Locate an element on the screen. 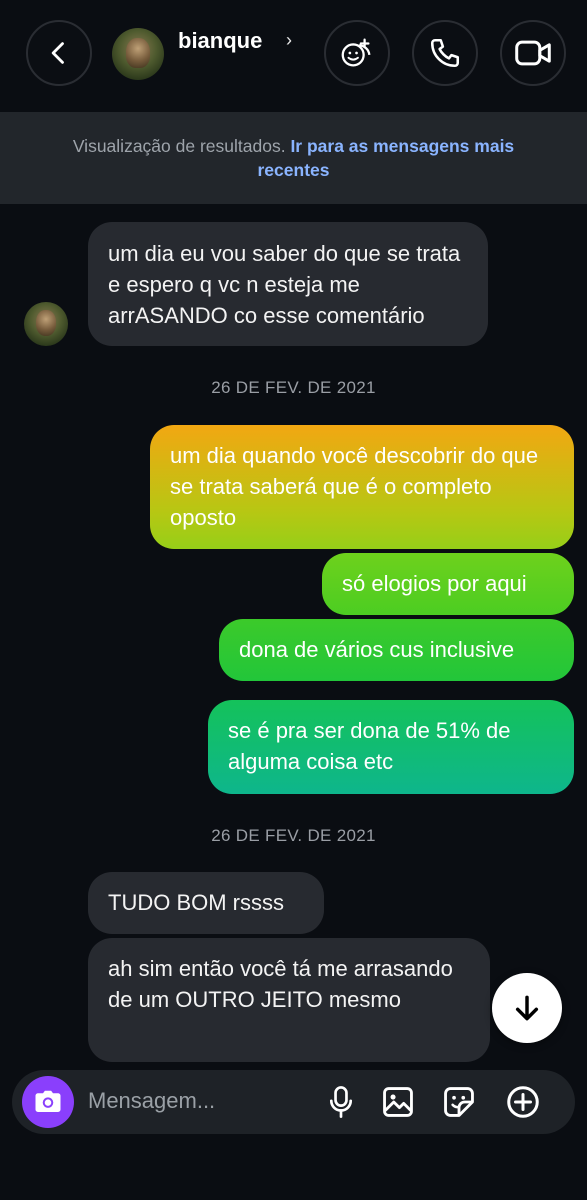 This screenshot has width=587, height=1200. message-sent: só elogios por aqui is located at coordinates (448, 584).